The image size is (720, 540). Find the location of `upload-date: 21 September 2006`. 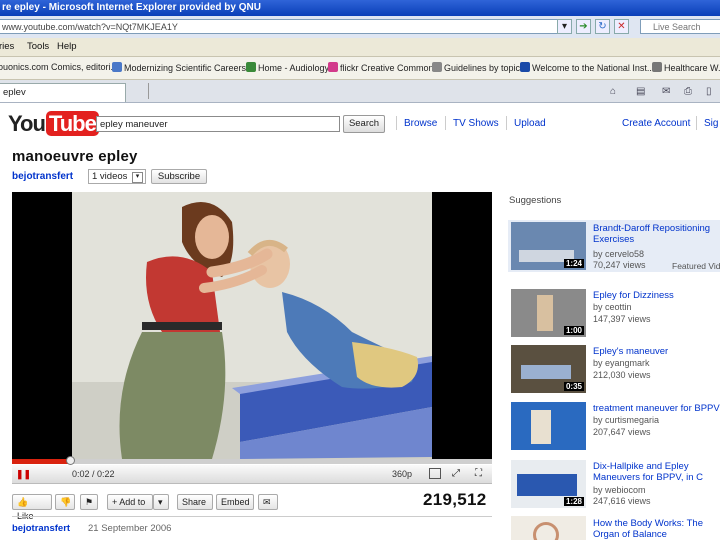

upload-date: 21 September 2006 is located at coordinates (130, 528).